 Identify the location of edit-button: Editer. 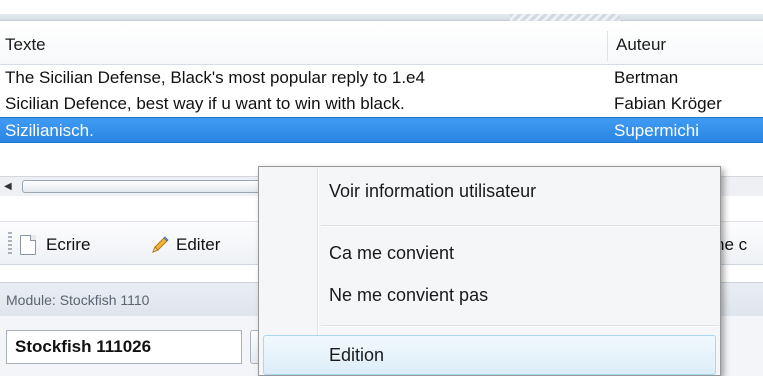
(185, 245).